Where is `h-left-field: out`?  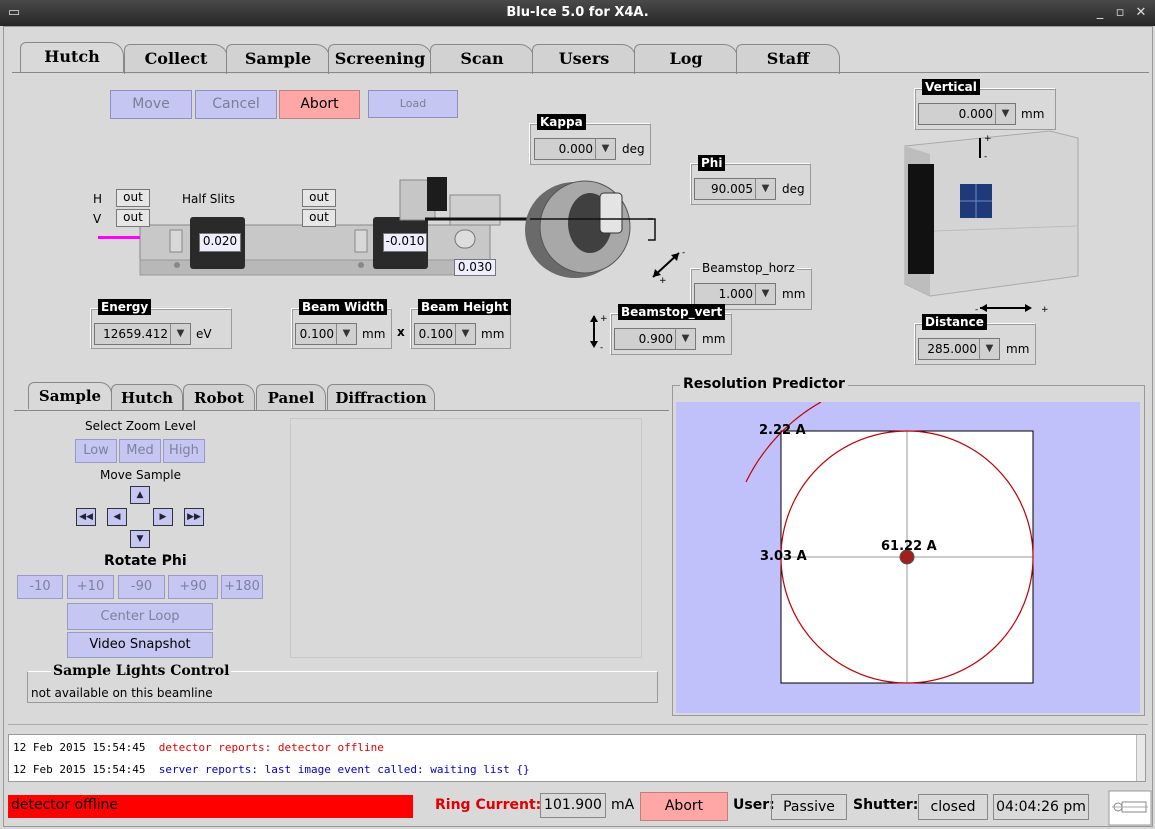
h-left-field: out is located at coordinates (133, 198).